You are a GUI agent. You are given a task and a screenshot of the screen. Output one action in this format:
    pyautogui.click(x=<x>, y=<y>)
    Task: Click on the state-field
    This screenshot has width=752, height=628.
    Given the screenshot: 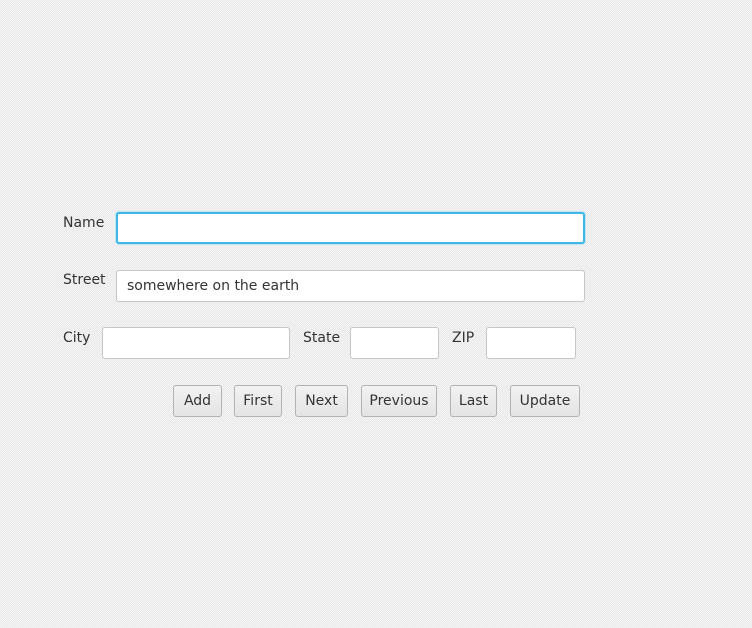 What is the action you would take?
    pyautogui.click(x=394, y=343)
    